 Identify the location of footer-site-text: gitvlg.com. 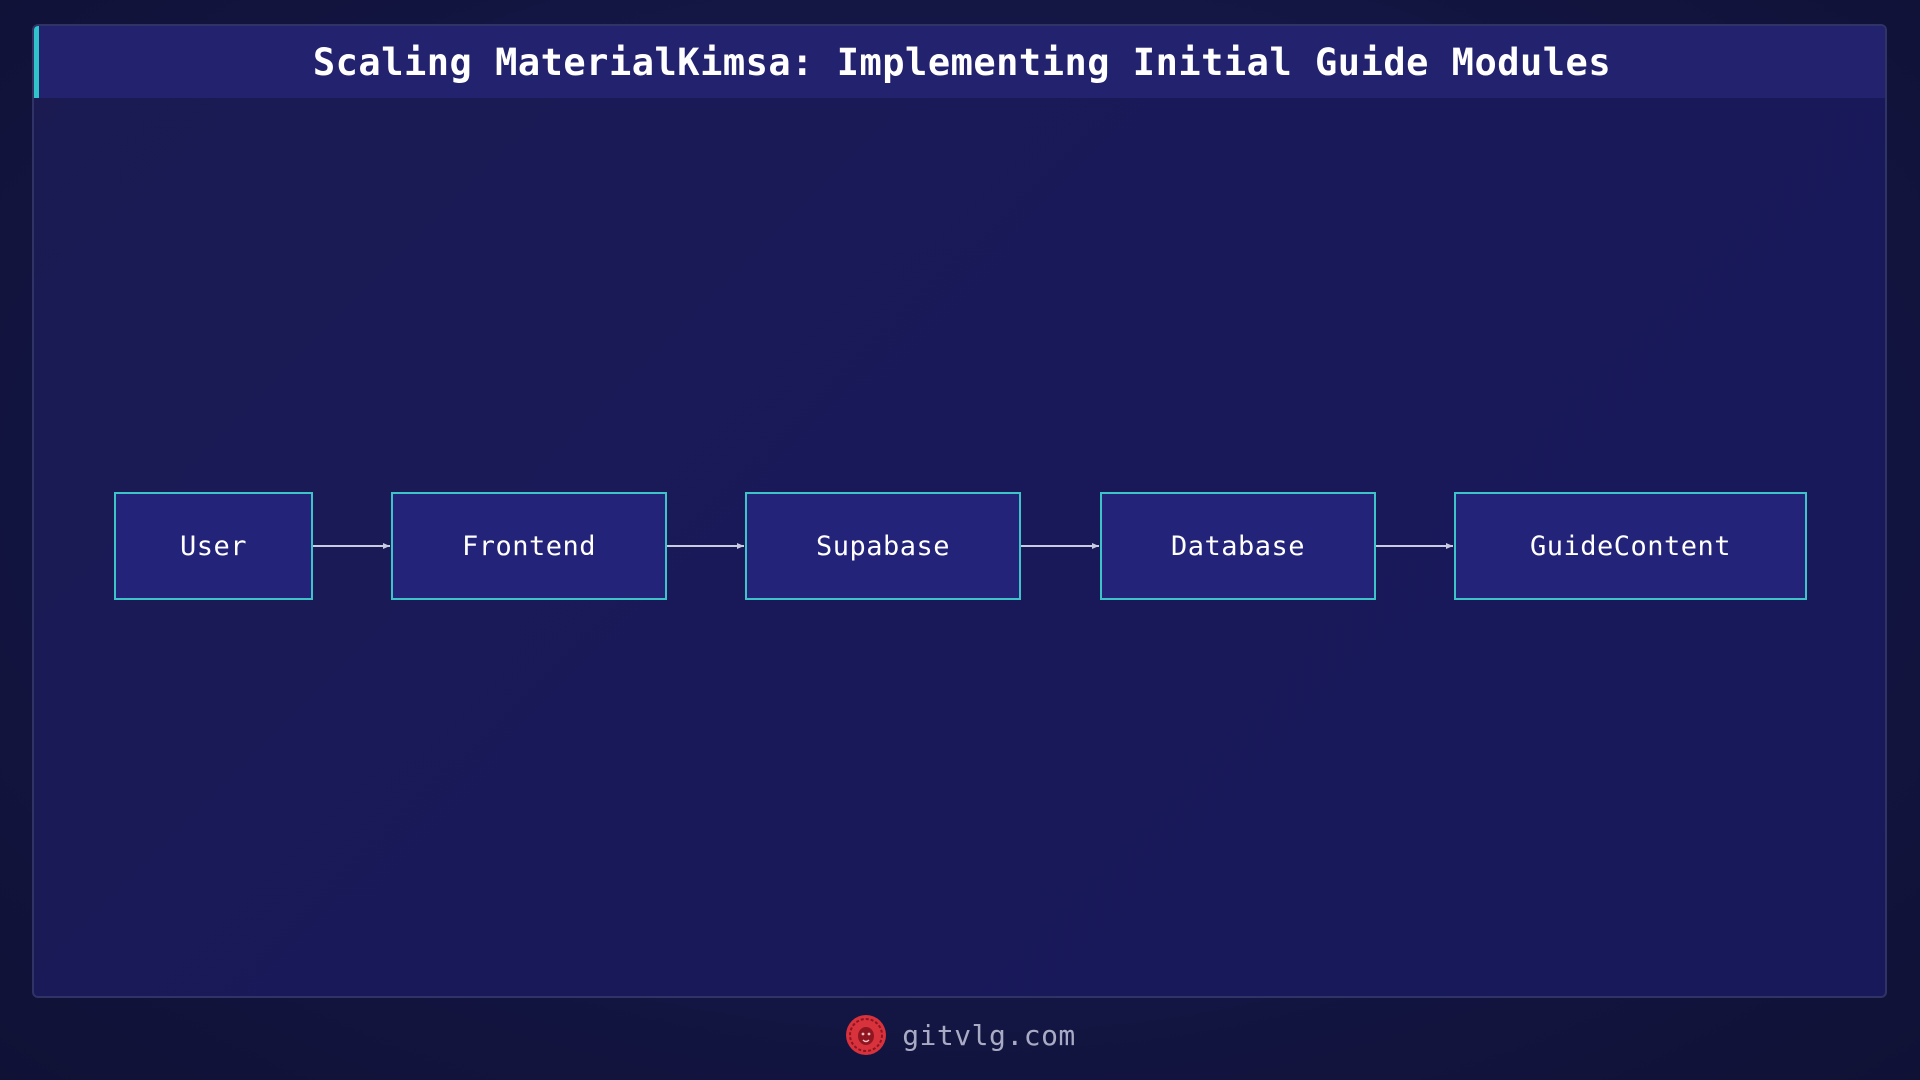
(989, 1035).